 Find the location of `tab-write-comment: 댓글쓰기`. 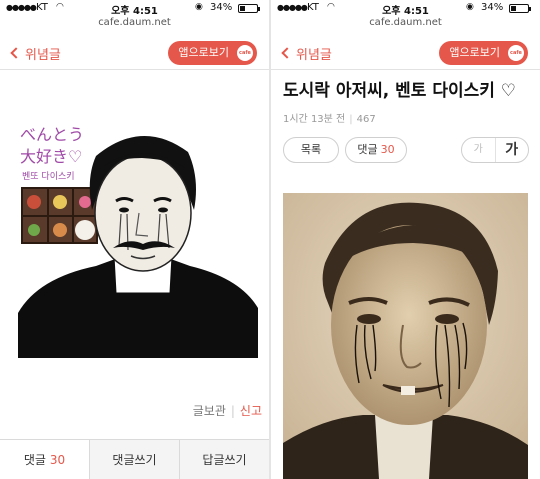

tab-write-comment: 댓글쓰기 is located at coordinates (134, 459).